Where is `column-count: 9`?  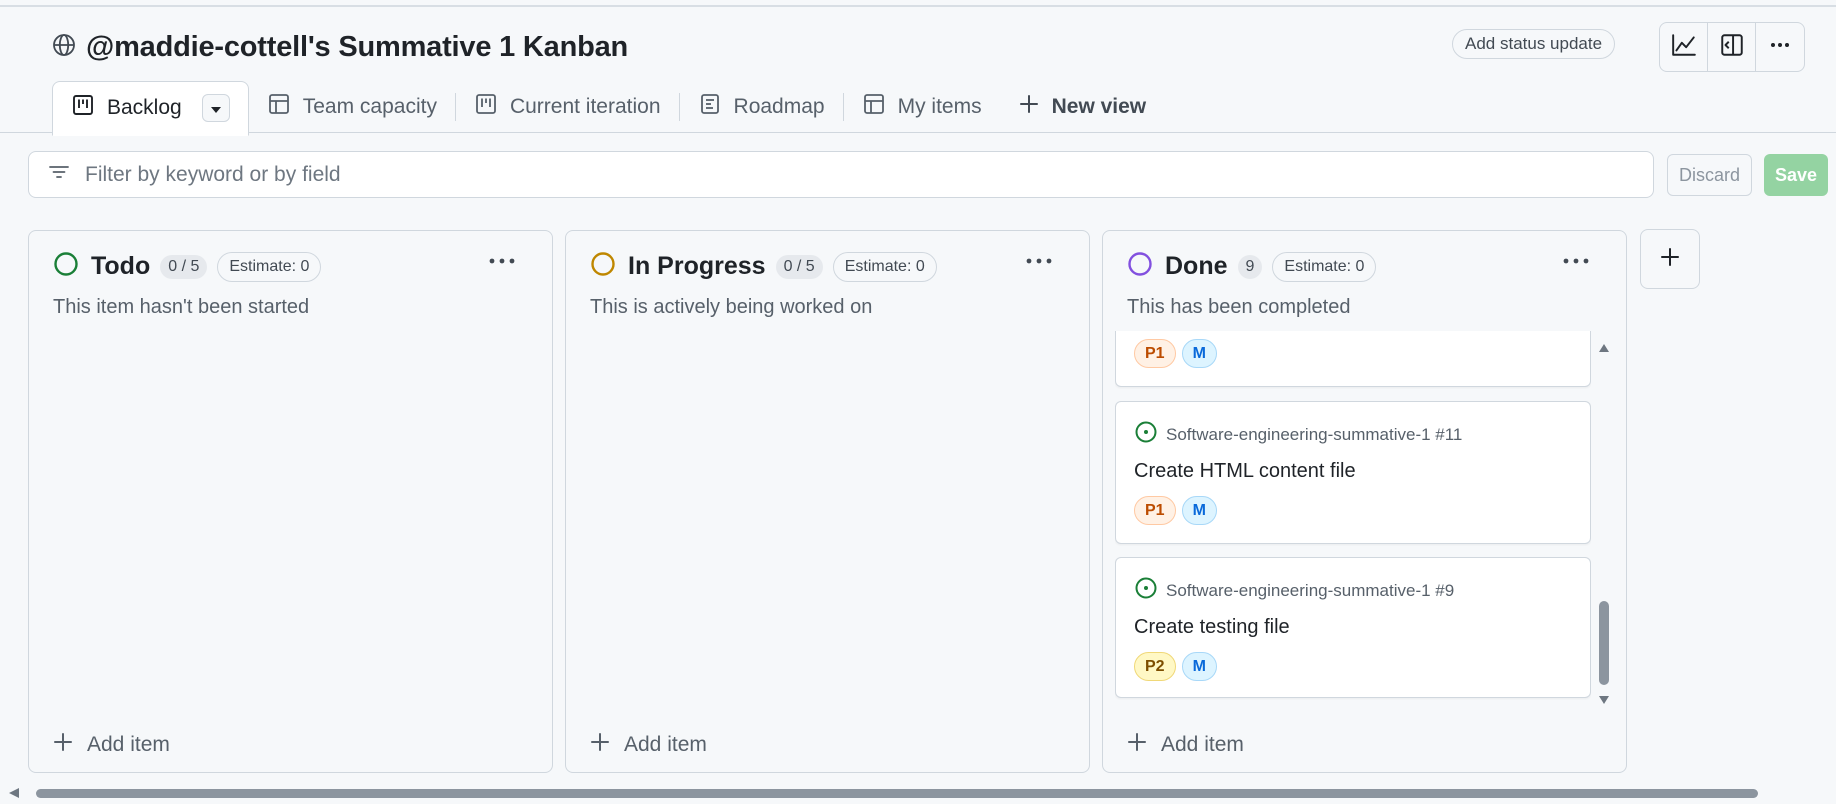
column-count: 9 is located at coordinates (1250, 266).